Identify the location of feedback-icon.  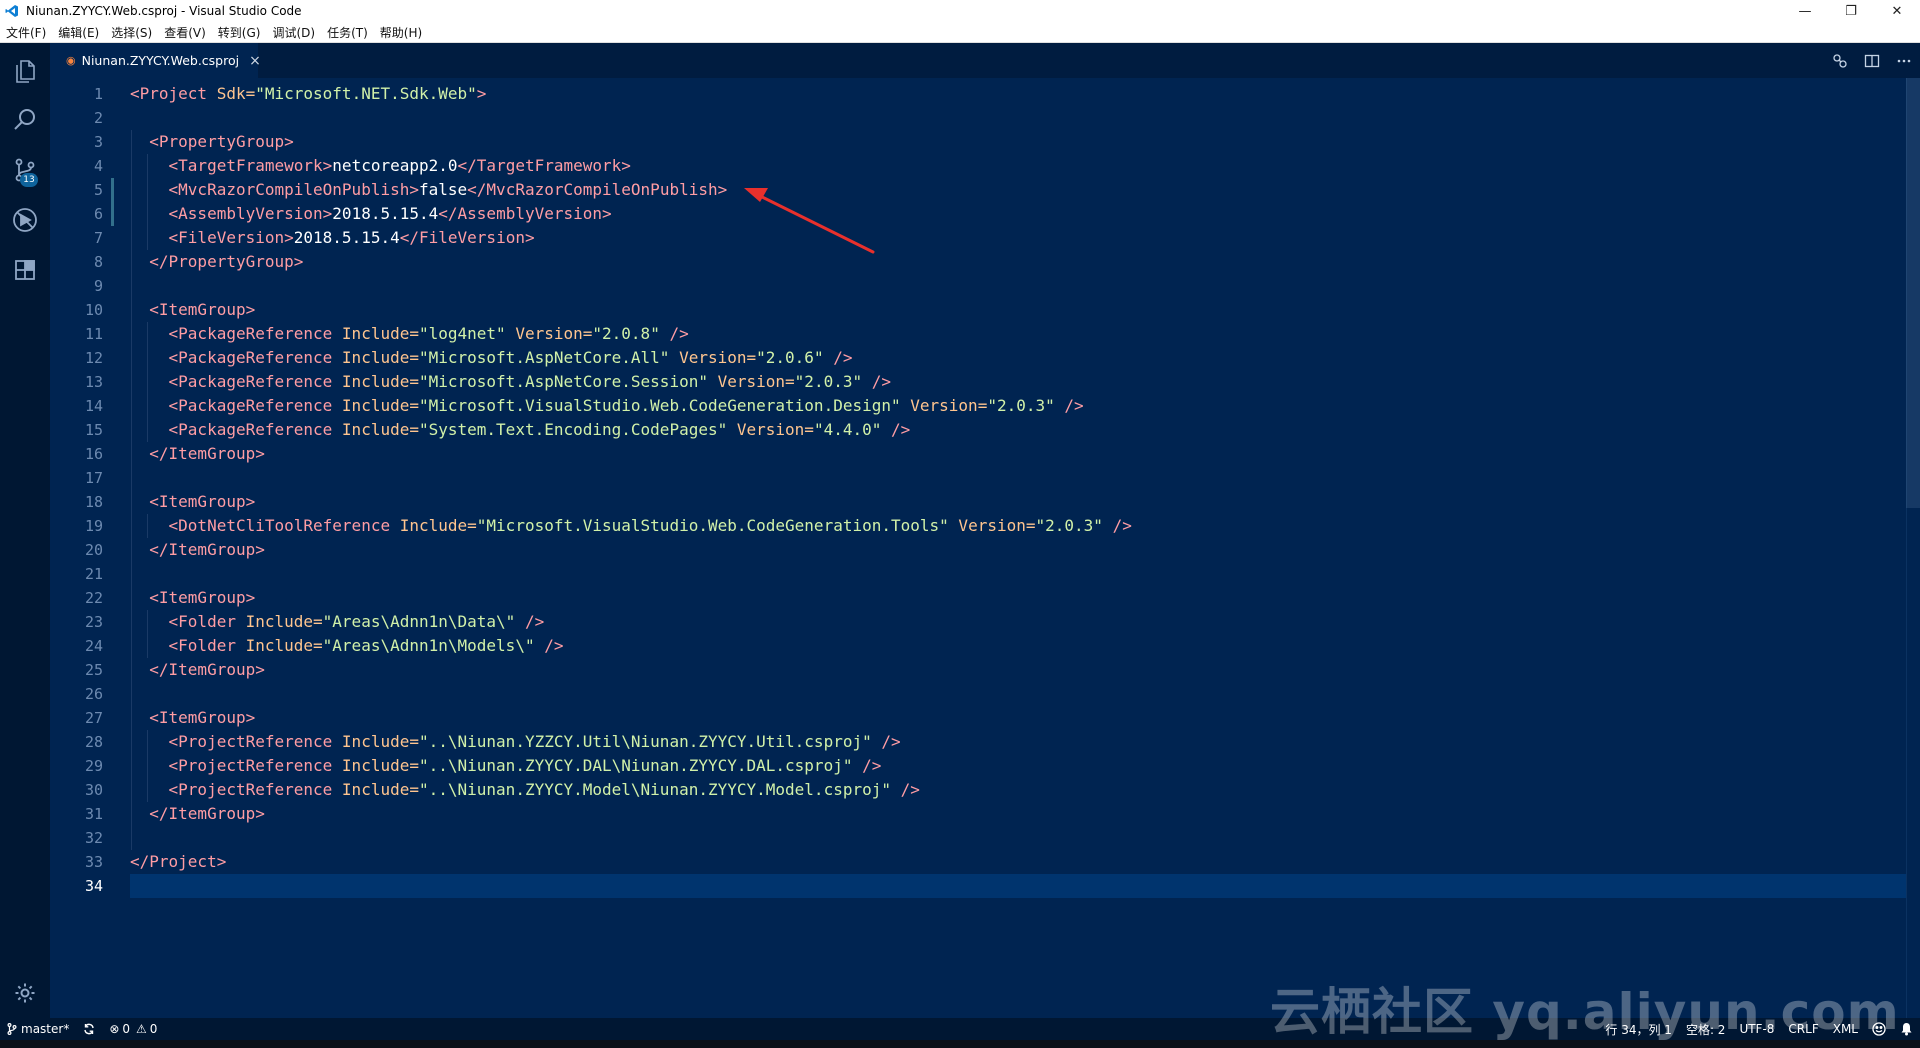
(1879, 1029).